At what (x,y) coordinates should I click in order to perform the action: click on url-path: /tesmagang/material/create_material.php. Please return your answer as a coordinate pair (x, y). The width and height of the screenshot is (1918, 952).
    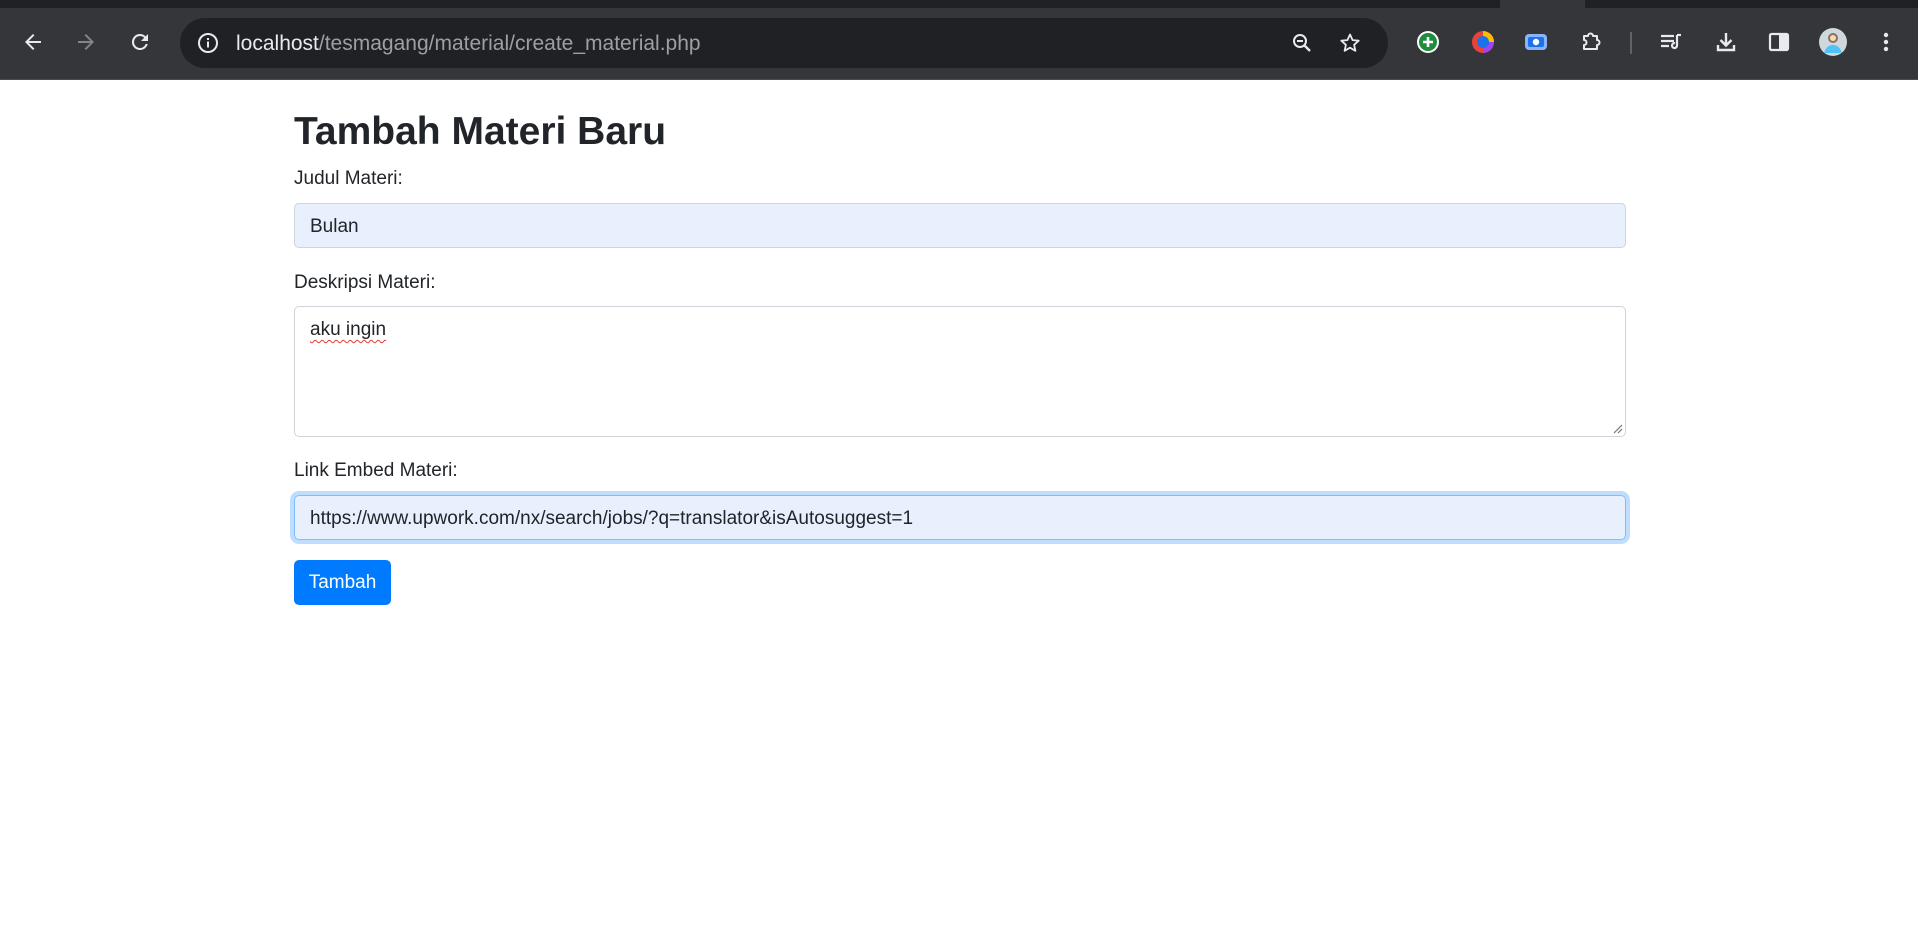
    Looking at the image, I should click on (509, 43).